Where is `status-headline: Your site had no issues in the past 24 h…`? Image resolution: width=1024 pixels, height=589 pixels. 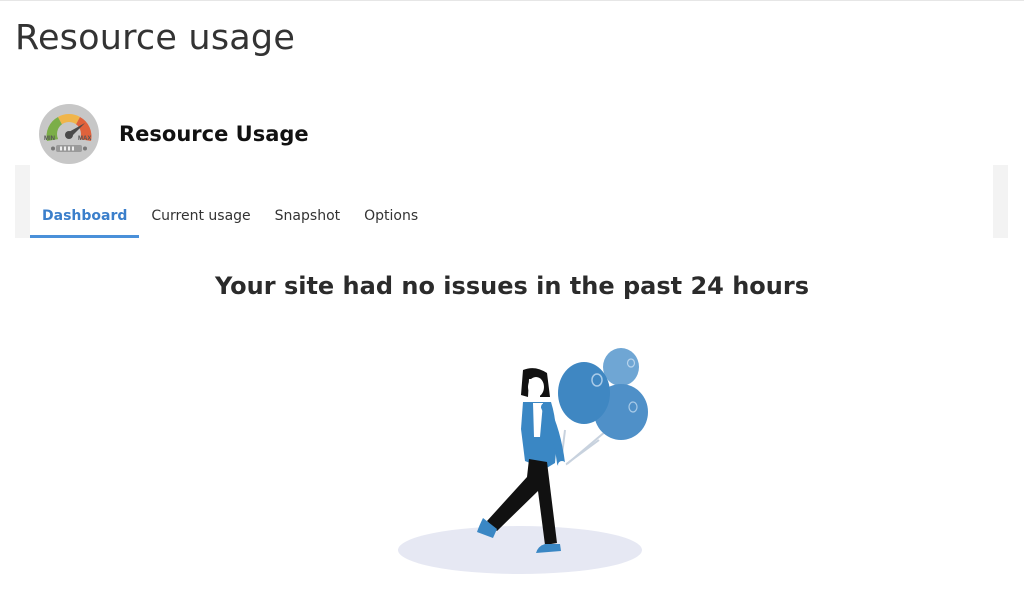
status-headline: Your site had no issues in the past 24 h… is located at coordinates (512, 286).